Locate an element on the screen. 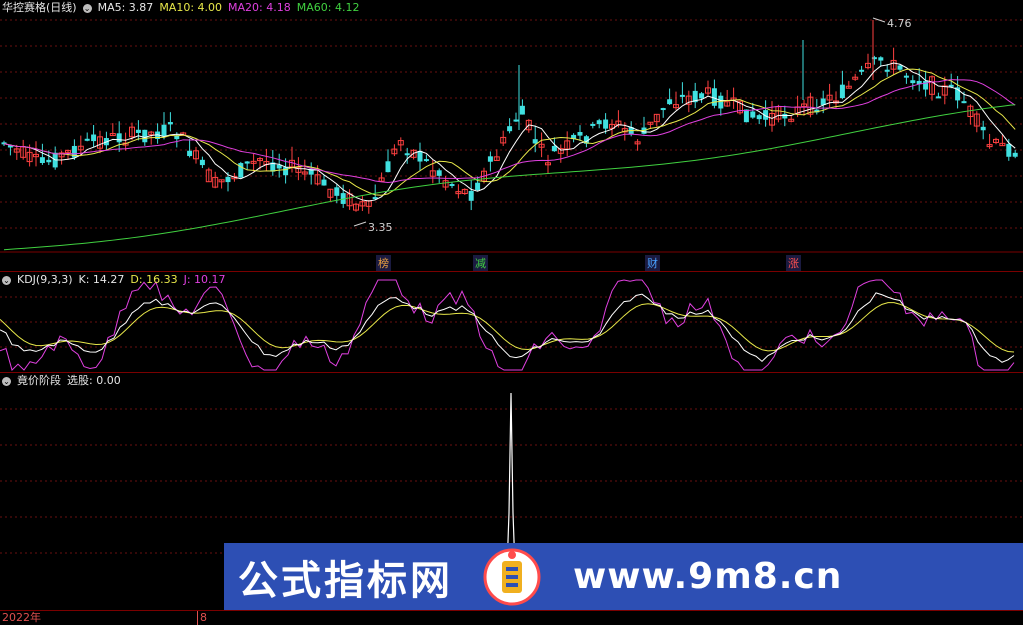 The width and height of the screenshot is (1023, 625). auction-title: 竟价阶段 is located at coordinates (39, 381).